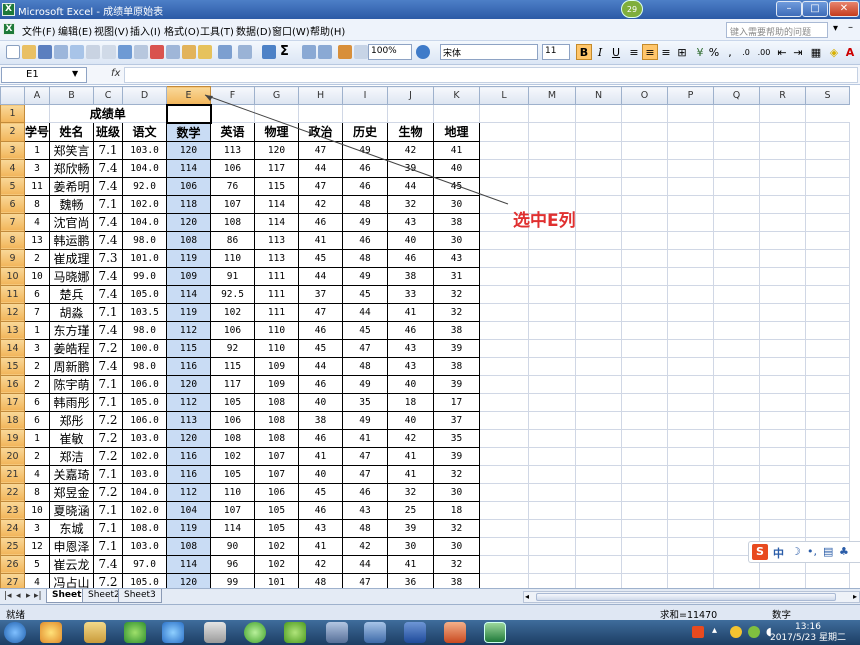 The width and height of the screenshot is (860, 645). Describe the element at coordinates (457, 402) in the screenshot. I see `cell: 17` at that location.